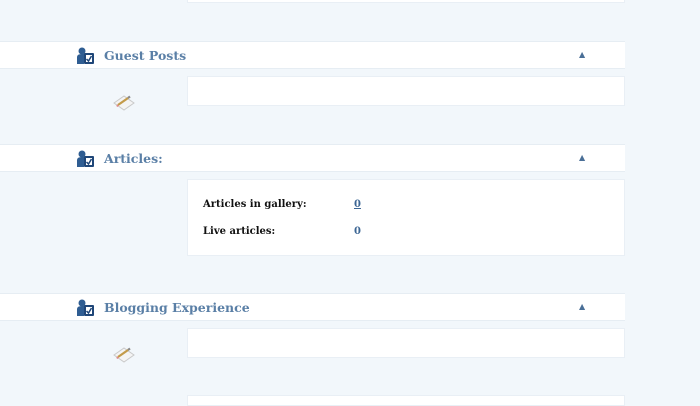 The height and width of the screenshot is (406, 700). What do you see at coordinates (406, 1) in the screenshot?
I see `top-panel` at bounding box center [406, 1].